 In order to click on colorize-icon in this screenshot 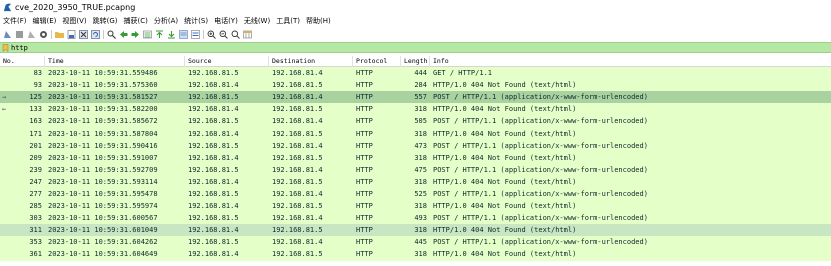, I will do `click(195, 34)`.